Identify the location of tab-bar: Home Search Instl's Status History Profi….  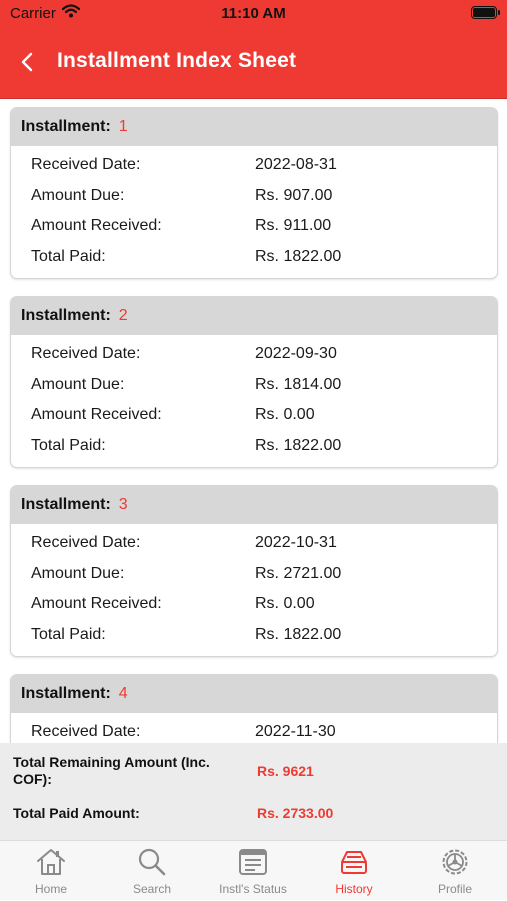
(253, 870).